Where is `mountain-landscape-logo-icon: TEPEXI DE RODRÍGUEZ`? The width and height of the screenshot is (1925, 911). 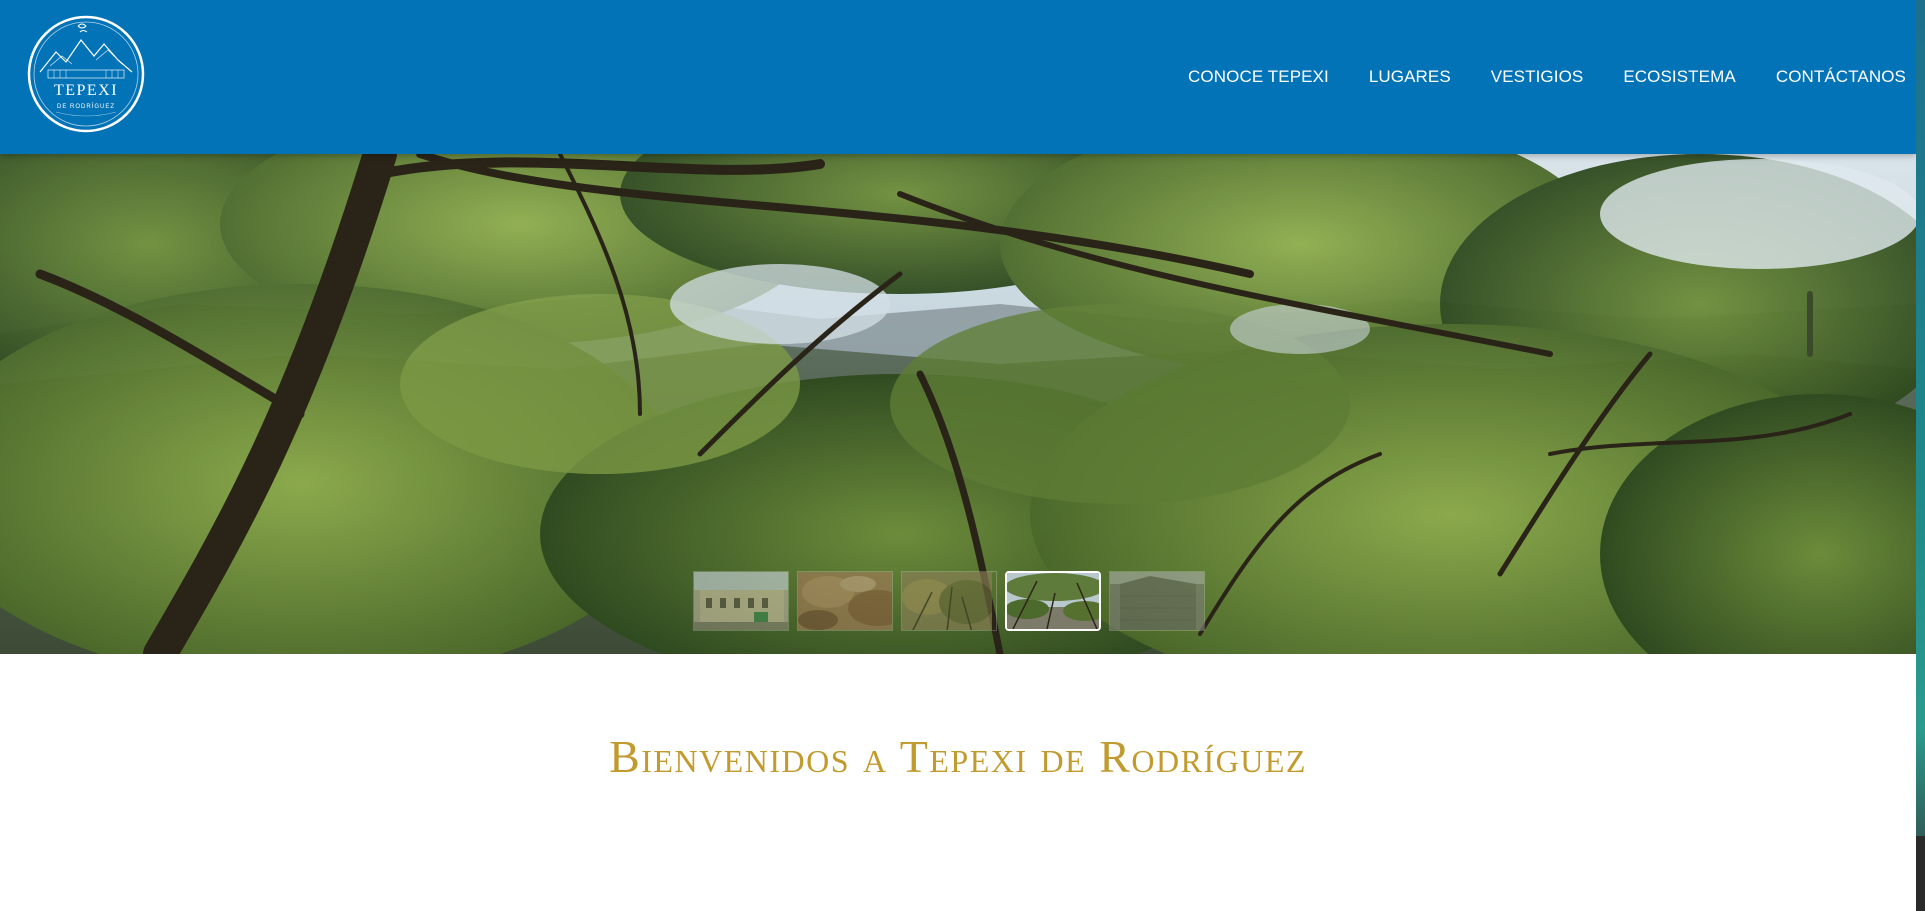
mountain-landscape-logo-icon: TEPEXI DE RODRÍGUEZ is located at coordinates (86, 74).